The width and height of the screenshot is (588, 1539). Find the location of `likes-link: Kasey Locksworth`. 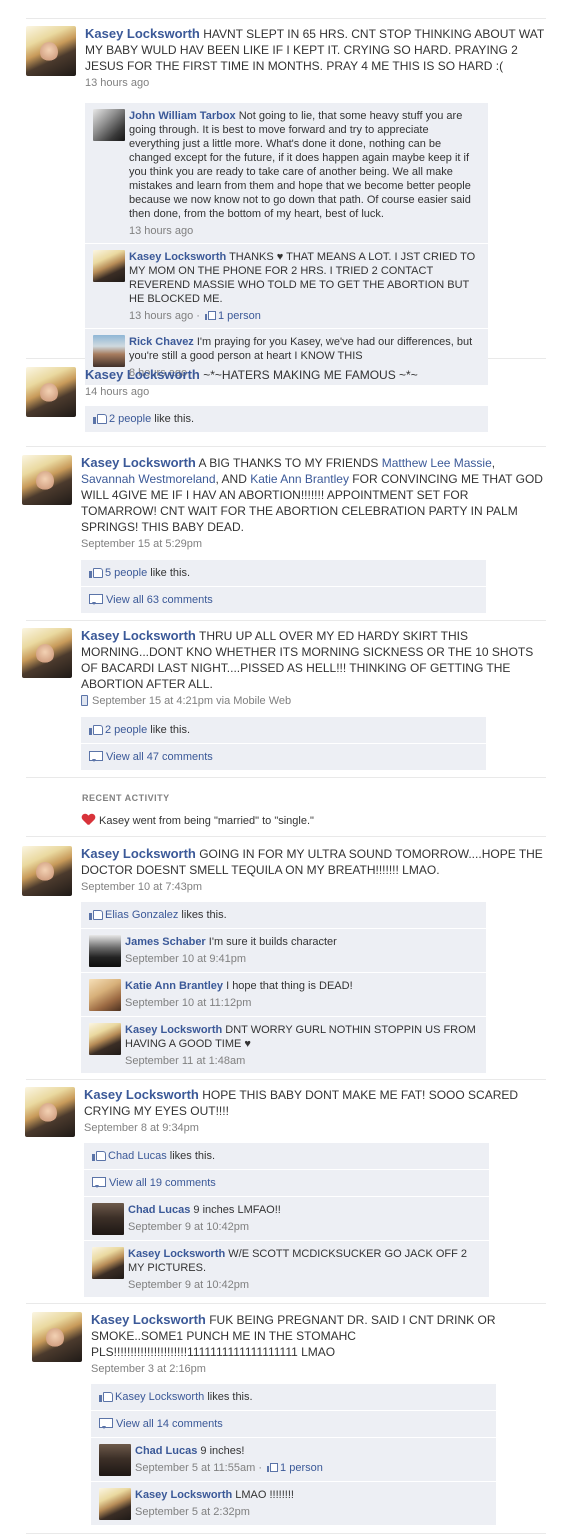

likes-link: Kasey Locksworth is located at coordinates (159, 1397).